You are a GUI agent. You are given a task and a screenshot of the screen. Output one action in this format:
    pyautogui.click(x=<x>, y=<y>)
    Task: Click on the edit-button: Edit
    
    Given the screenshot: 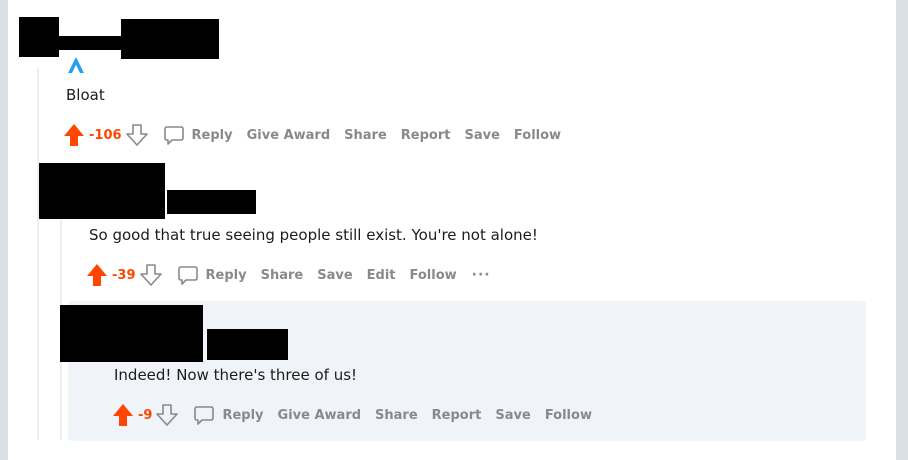 What is the action you would take?
    pyautogui.click(x=381, y=275)
    